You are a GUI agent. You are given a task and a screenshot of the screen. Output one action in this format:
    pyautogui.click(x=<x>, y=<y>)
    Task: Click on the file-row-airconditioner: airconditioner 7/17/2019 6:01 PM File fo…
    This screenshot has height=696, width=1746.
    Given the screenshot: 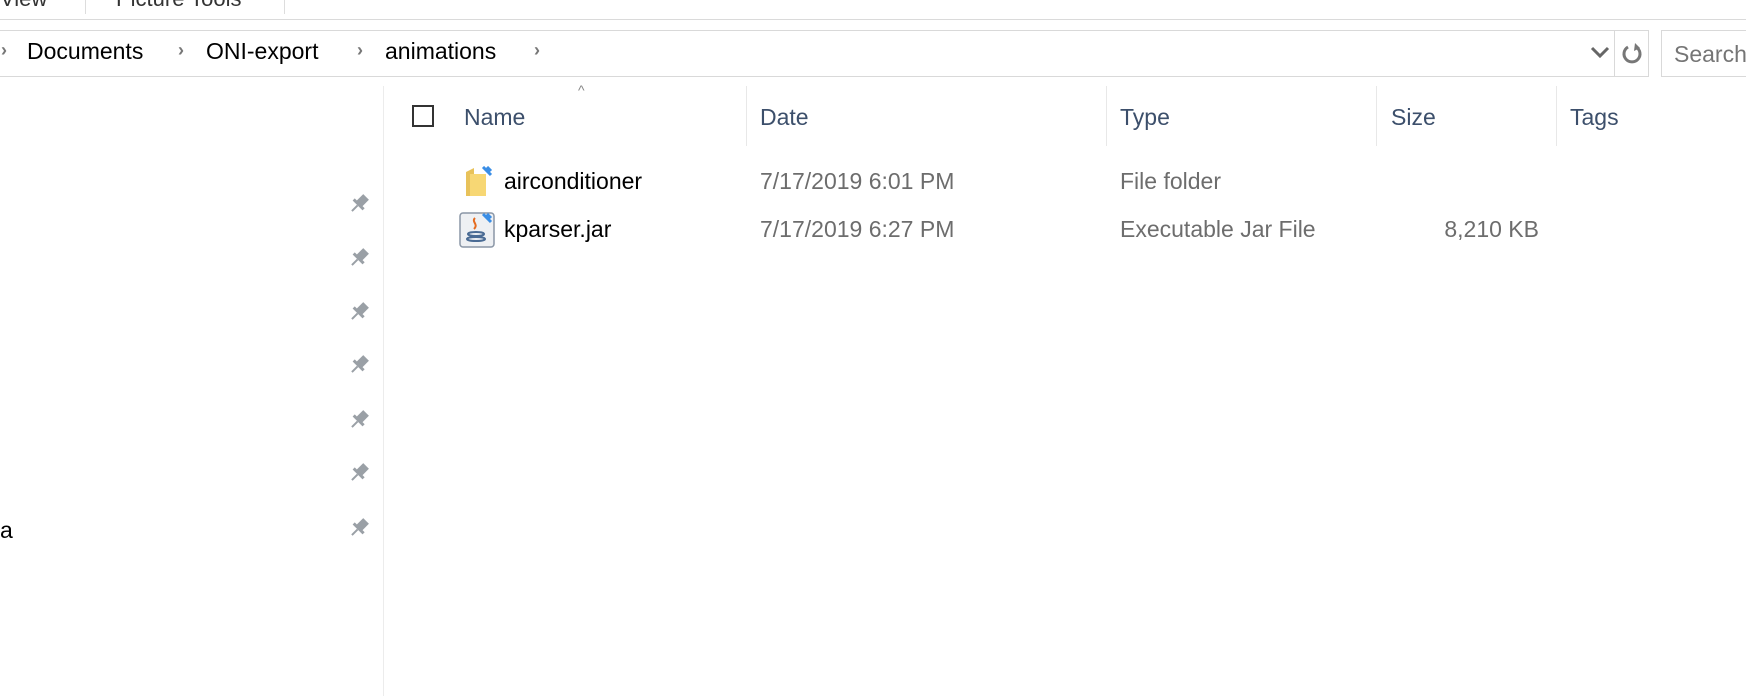 What is the action you would take?
    pyautogui.click(x=1040, y=182)
    